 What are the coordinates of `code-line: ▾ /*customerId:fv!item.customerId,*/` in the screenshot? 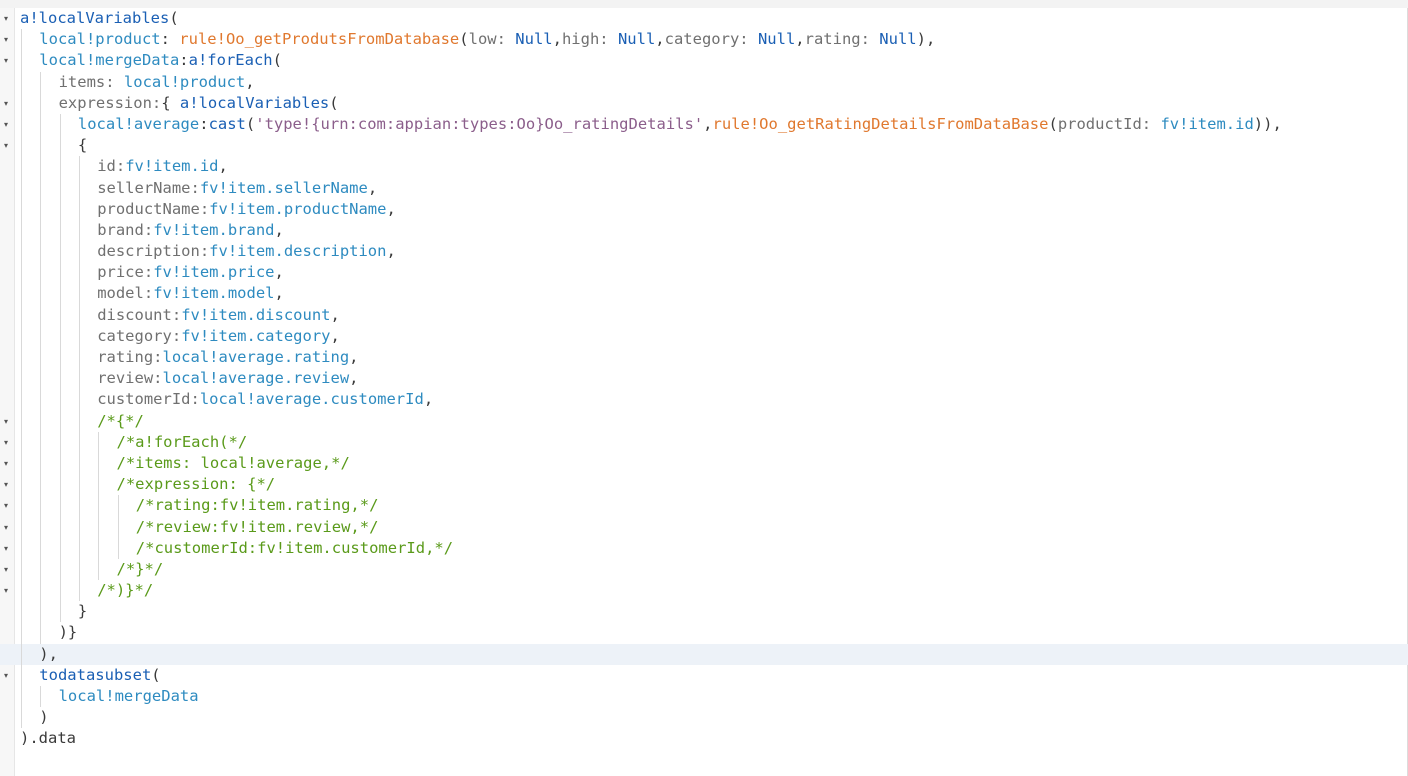 It's located at (704, 548).